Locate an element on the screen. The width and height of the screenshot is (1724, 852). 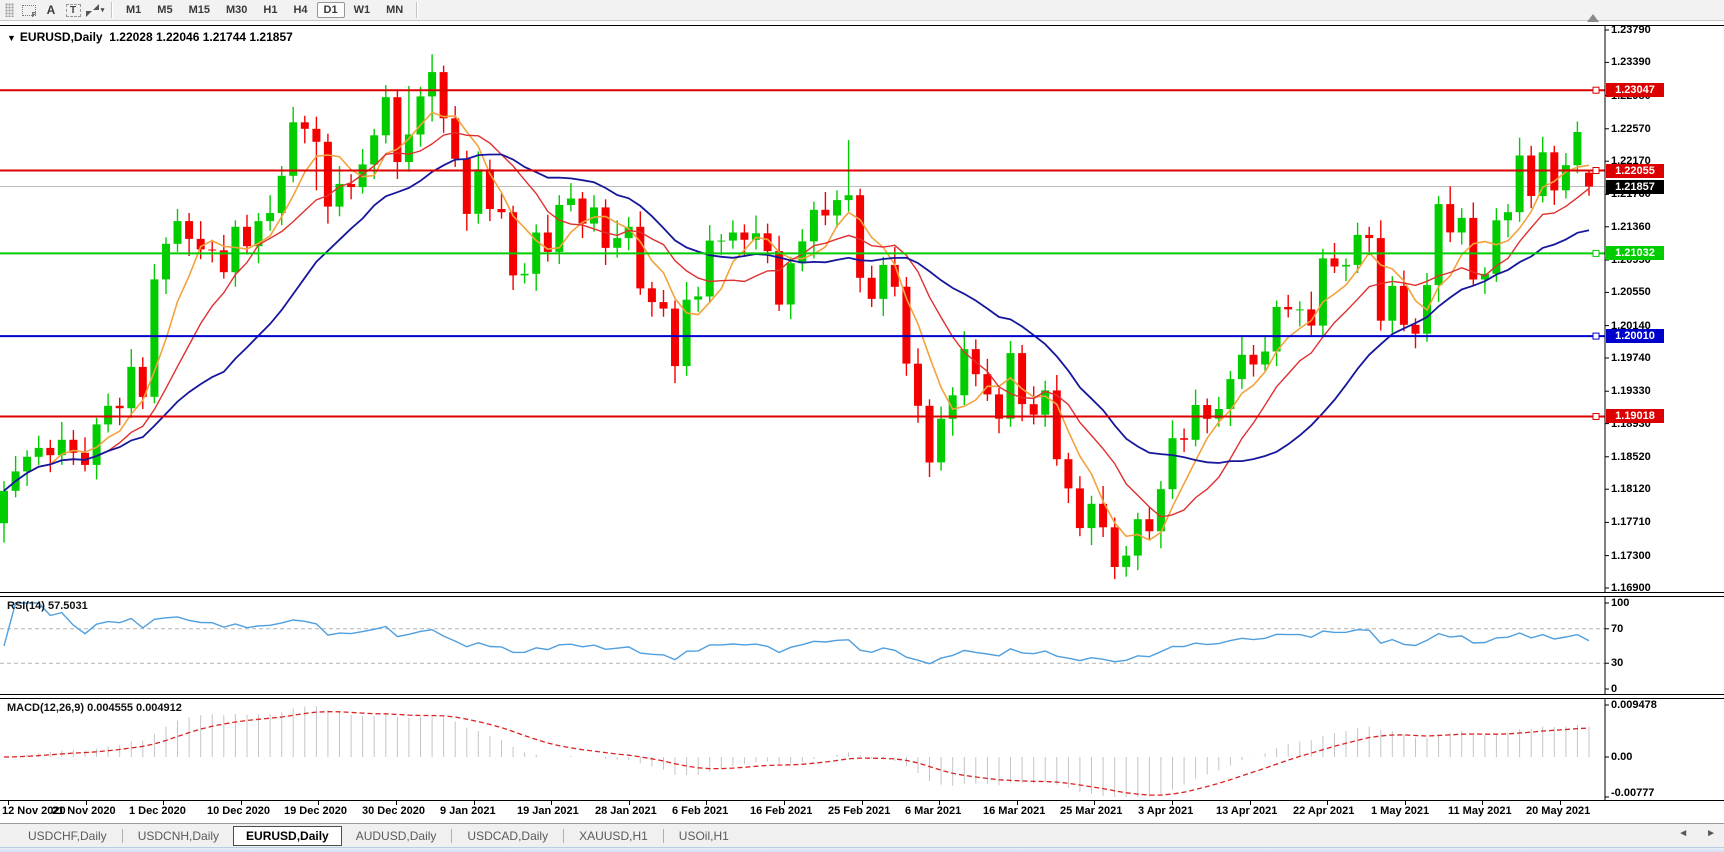
timeframe-button-mn: MN is located at coordinates (394, 10).